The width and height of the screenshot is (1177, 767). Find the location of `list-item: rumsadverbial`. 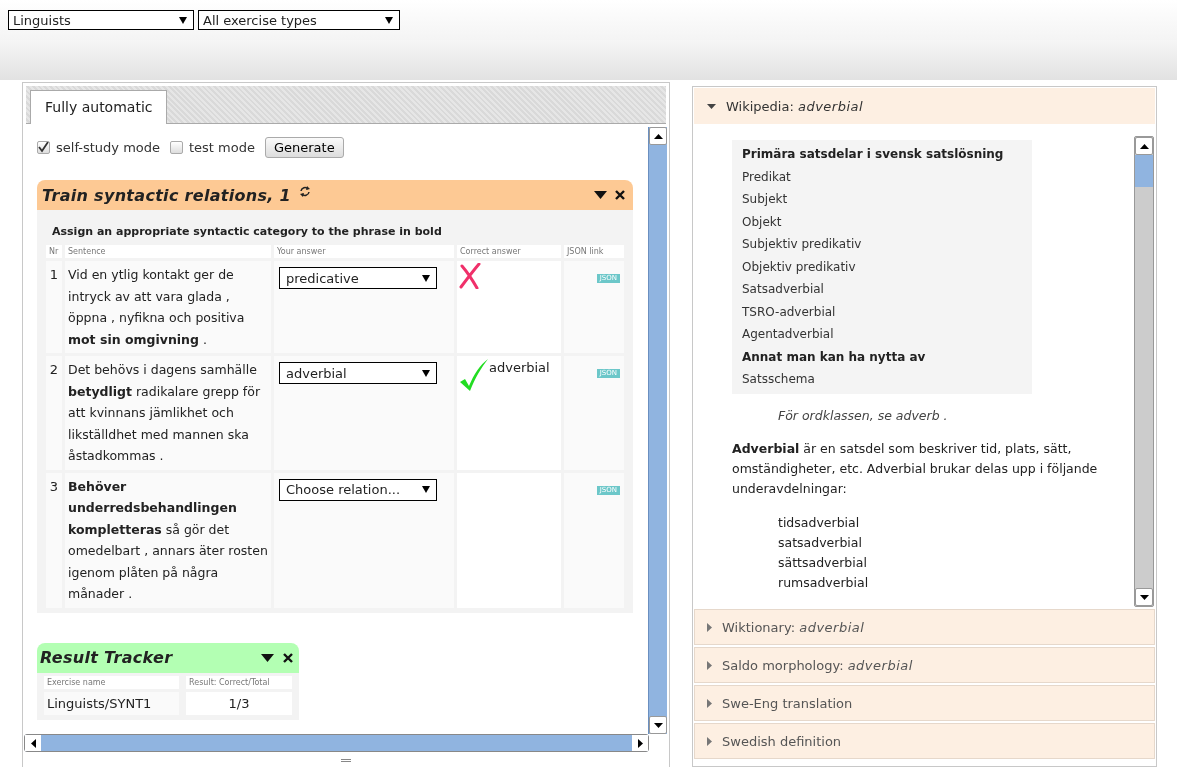

list-item: rumsadverbial is located at coordinates (824, 582).